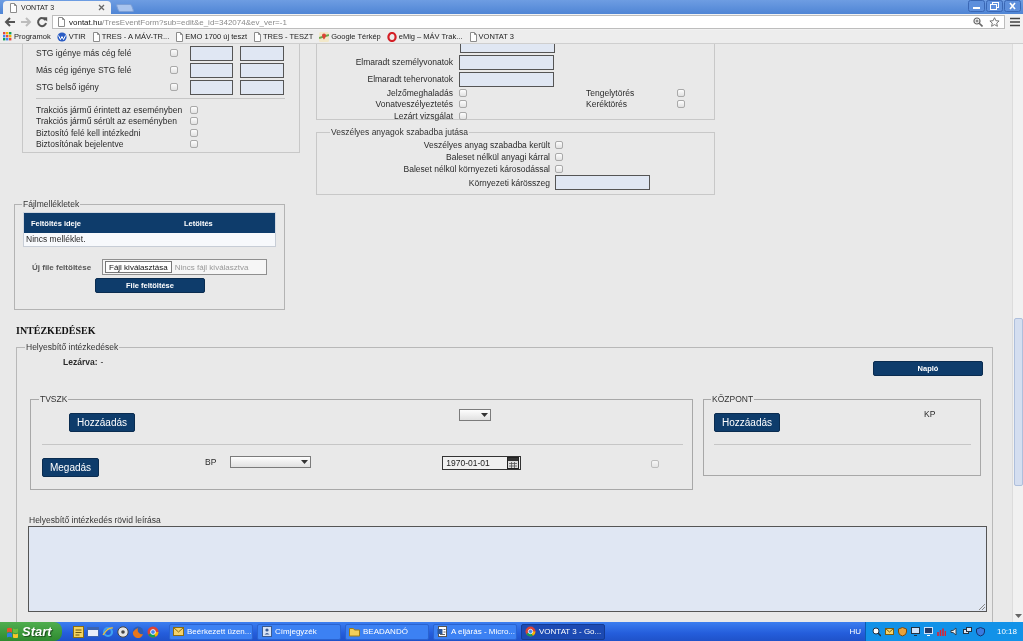 The image size is (1023, 641). I want to click on section-heading: INTÉZKEDÉSEK, so click(56, 330).